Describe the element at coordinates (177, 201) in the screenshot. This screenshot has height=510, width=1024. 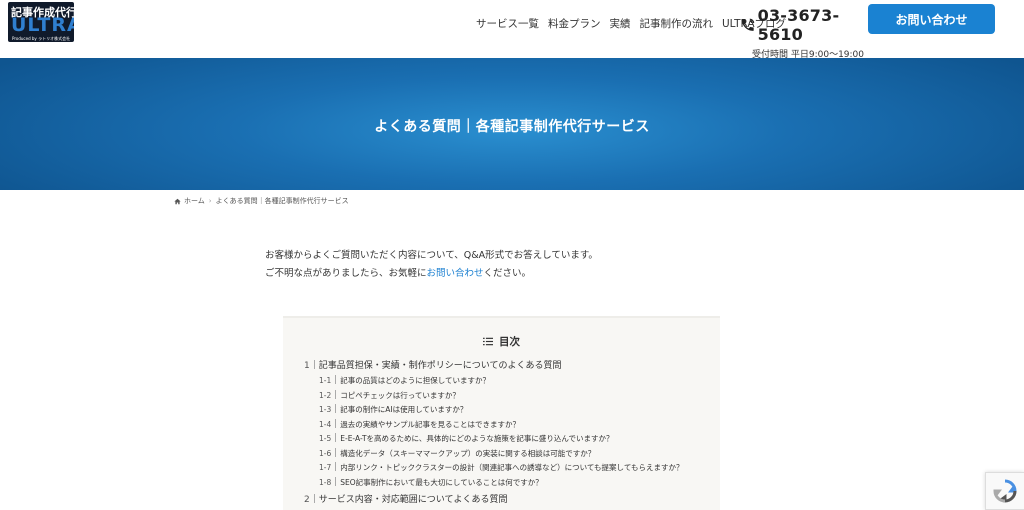
I see `home-icon` at that location.